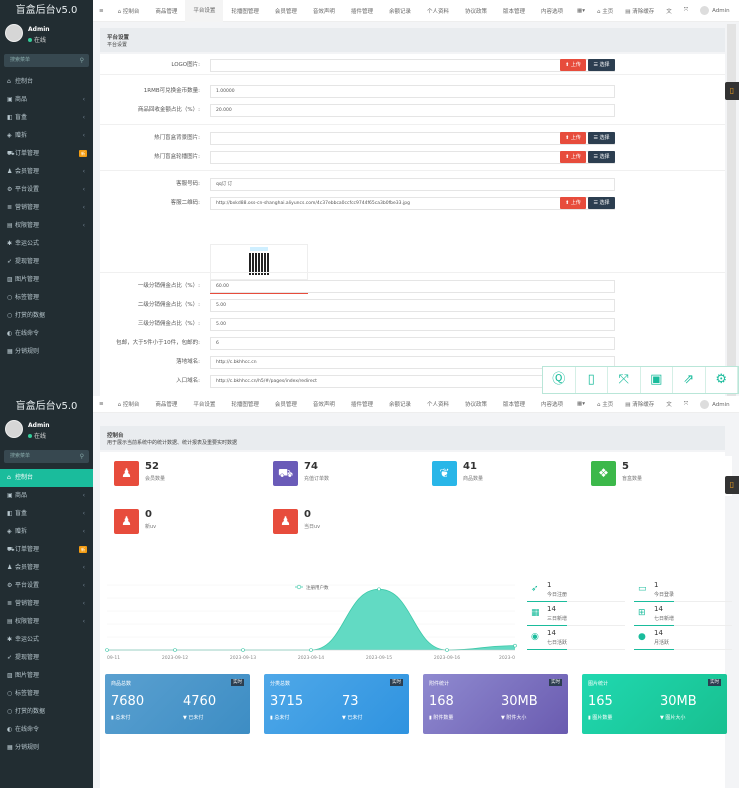  Describe the element at coordinates (441, 701) in the screenshot. I see `summary-value: 168` at that location.